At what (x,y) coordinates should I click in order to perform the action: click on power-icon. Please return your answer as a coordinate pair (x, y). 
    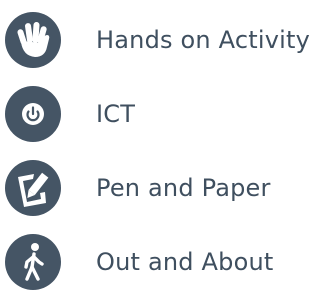
    Looking at the image, I should click on (33, 114).